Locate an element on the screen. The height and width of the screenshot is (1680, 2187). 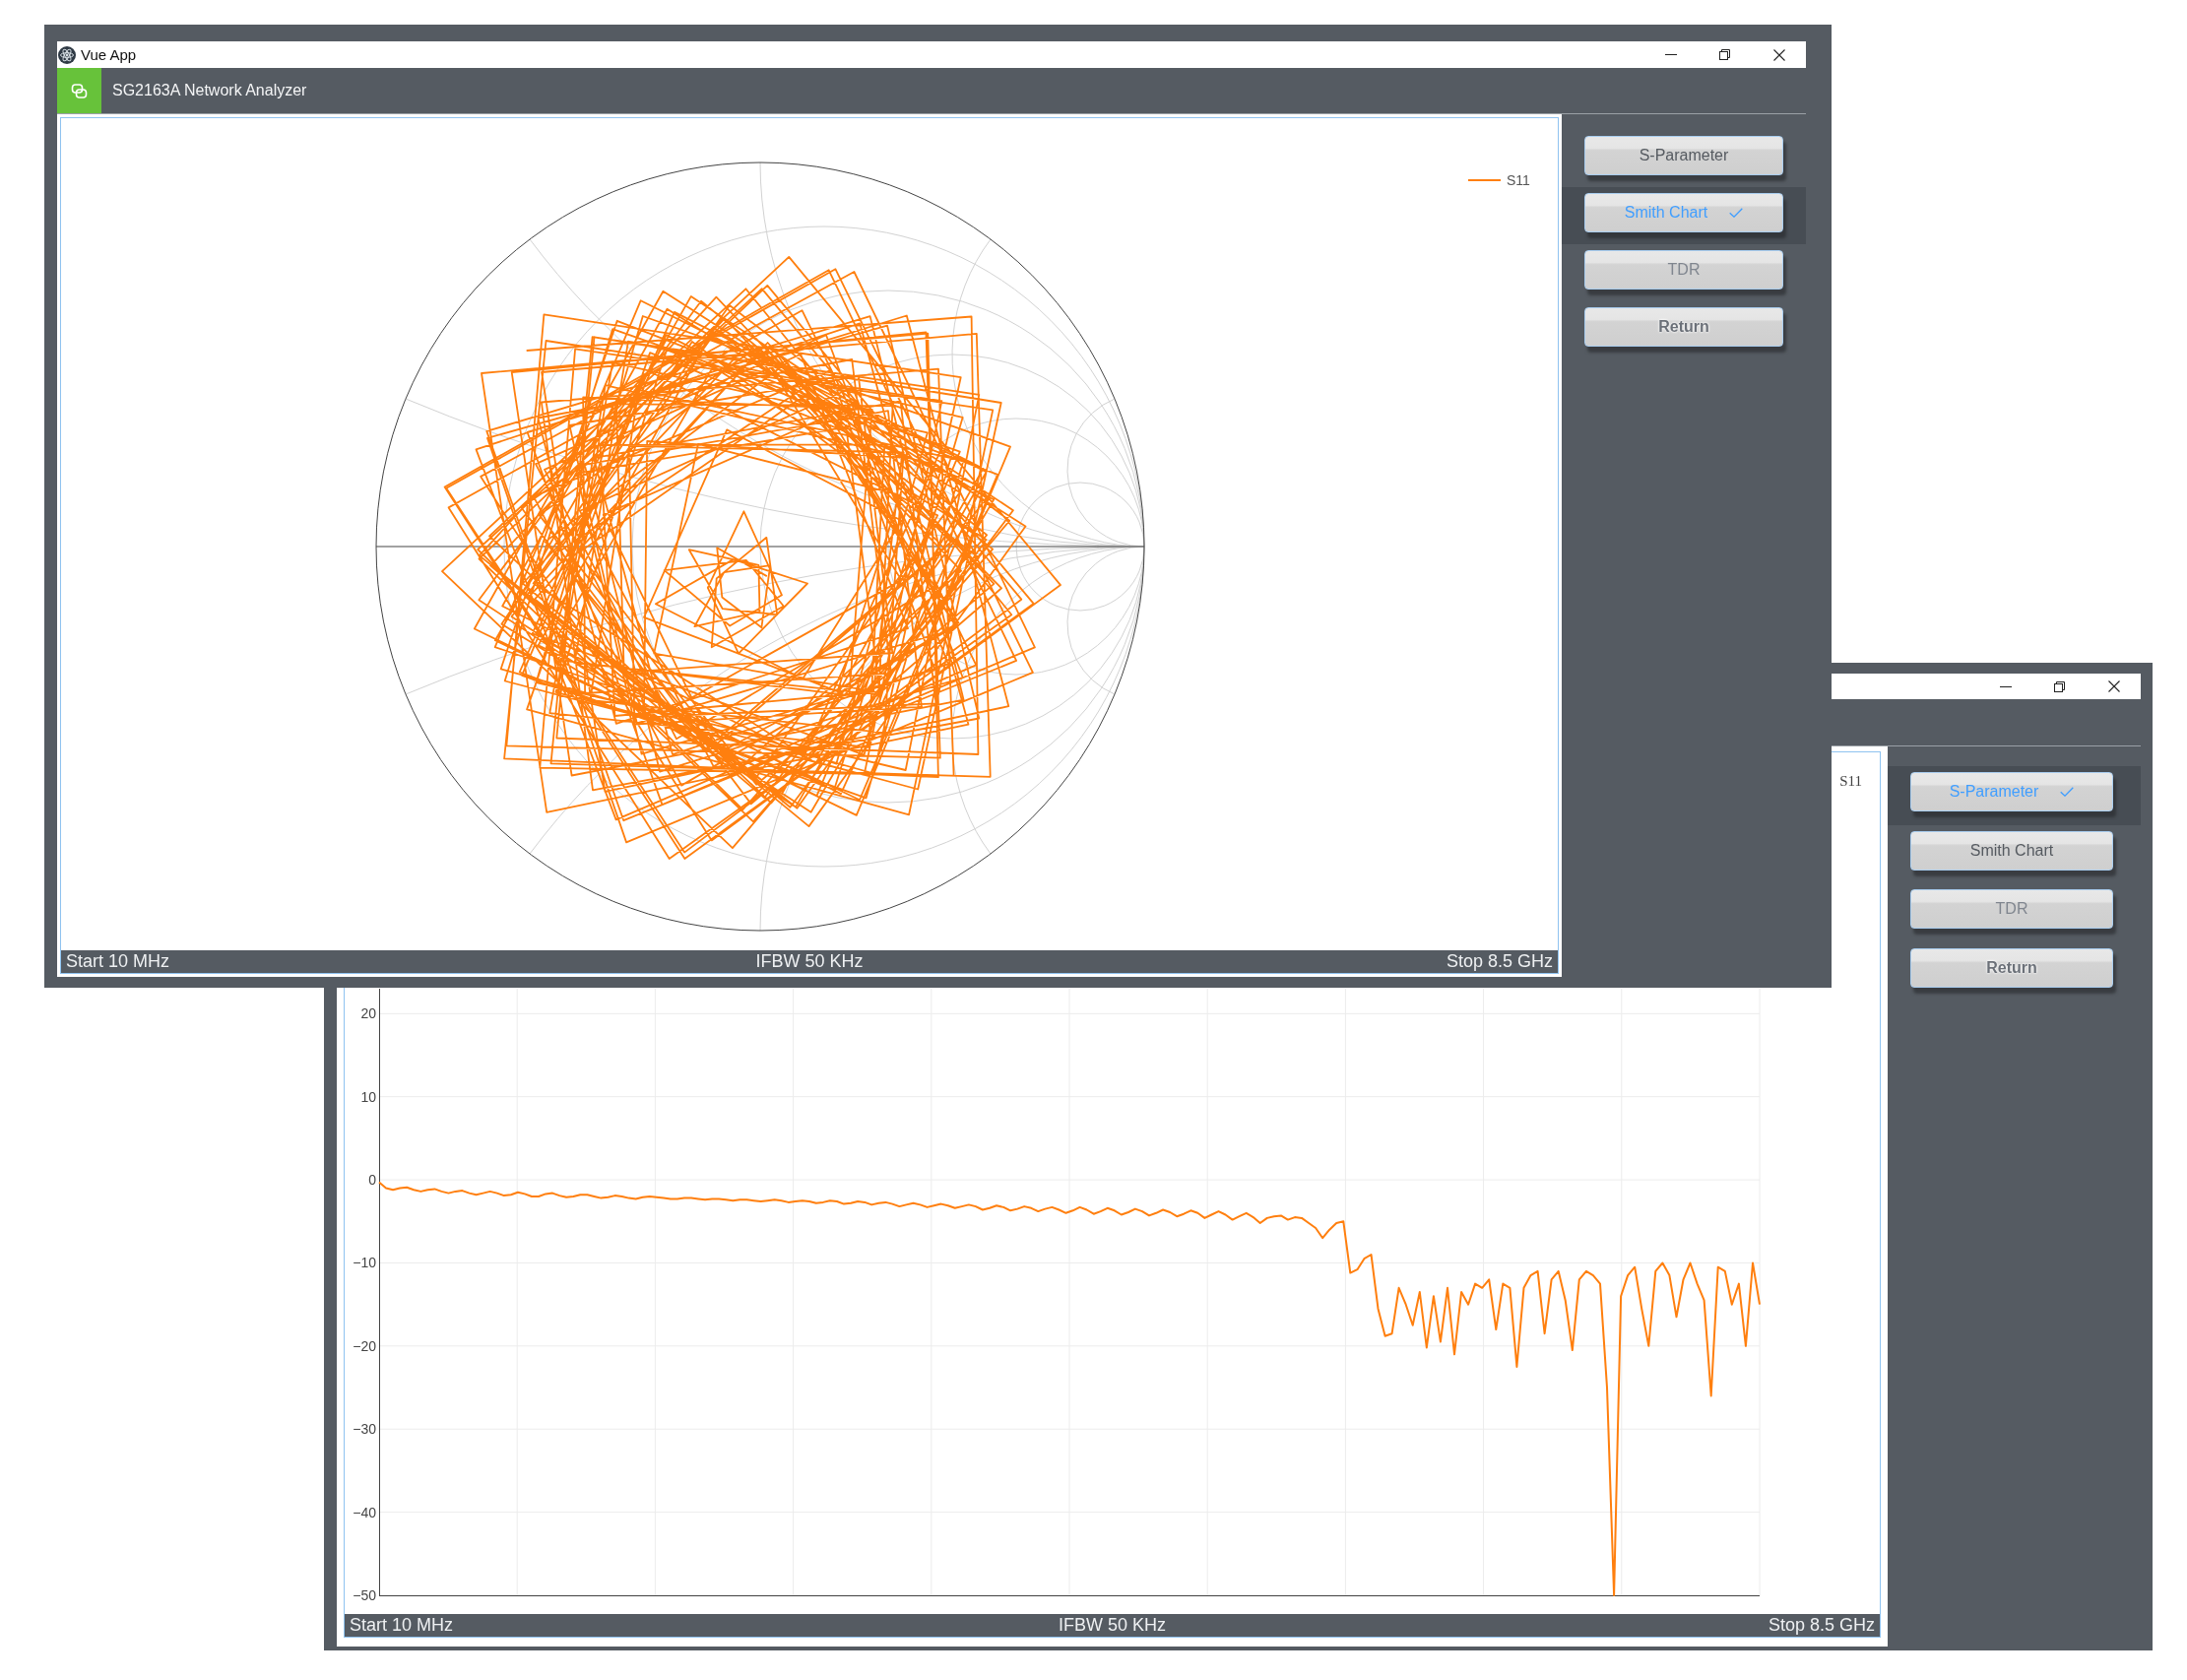
y-tick-label: 0 is located at coordinates (372, 1180).